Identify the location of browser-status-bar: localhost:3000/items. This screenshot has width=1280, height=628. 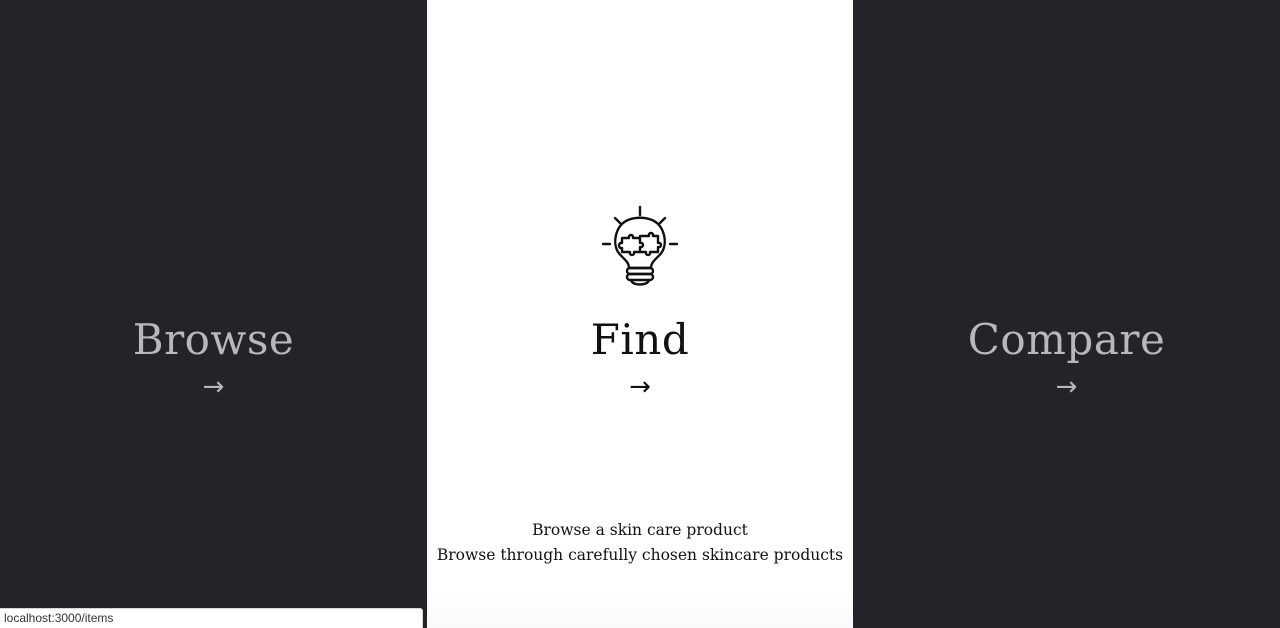
(211, 618).